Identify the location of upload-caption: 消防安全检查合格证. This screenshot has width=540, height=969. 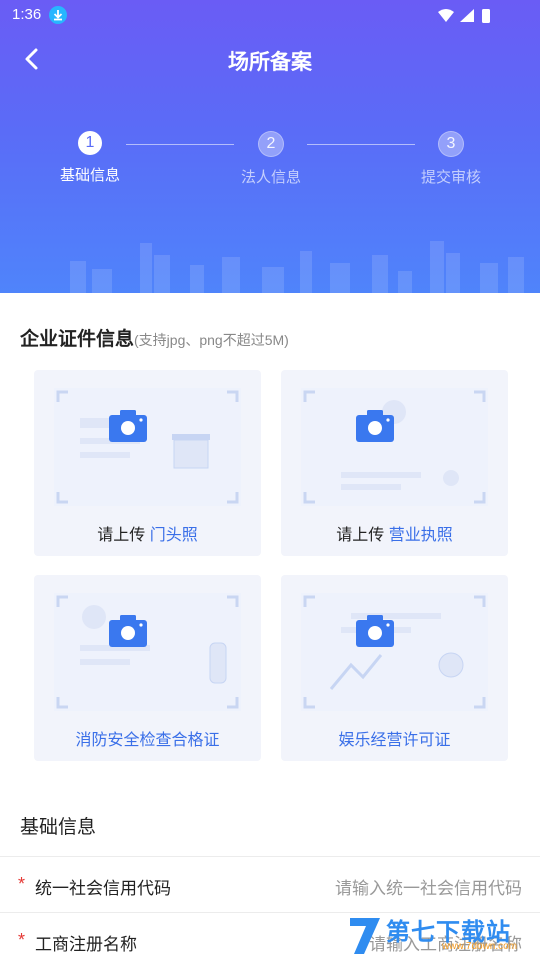
(147, 738).